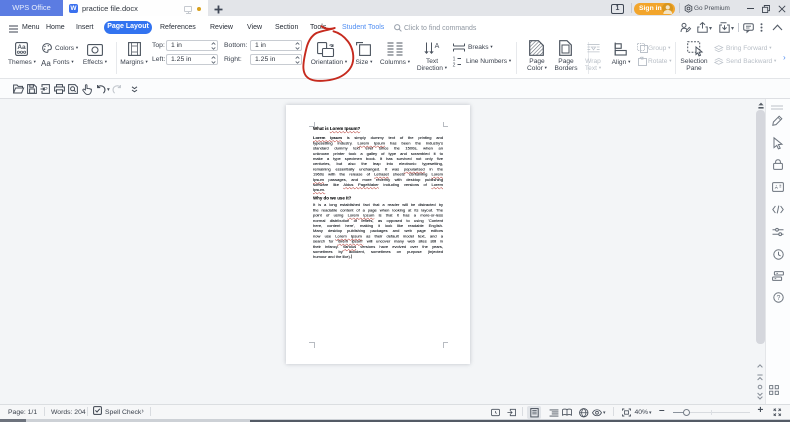  I want to click on svg-text: 2, so click(454, 66).